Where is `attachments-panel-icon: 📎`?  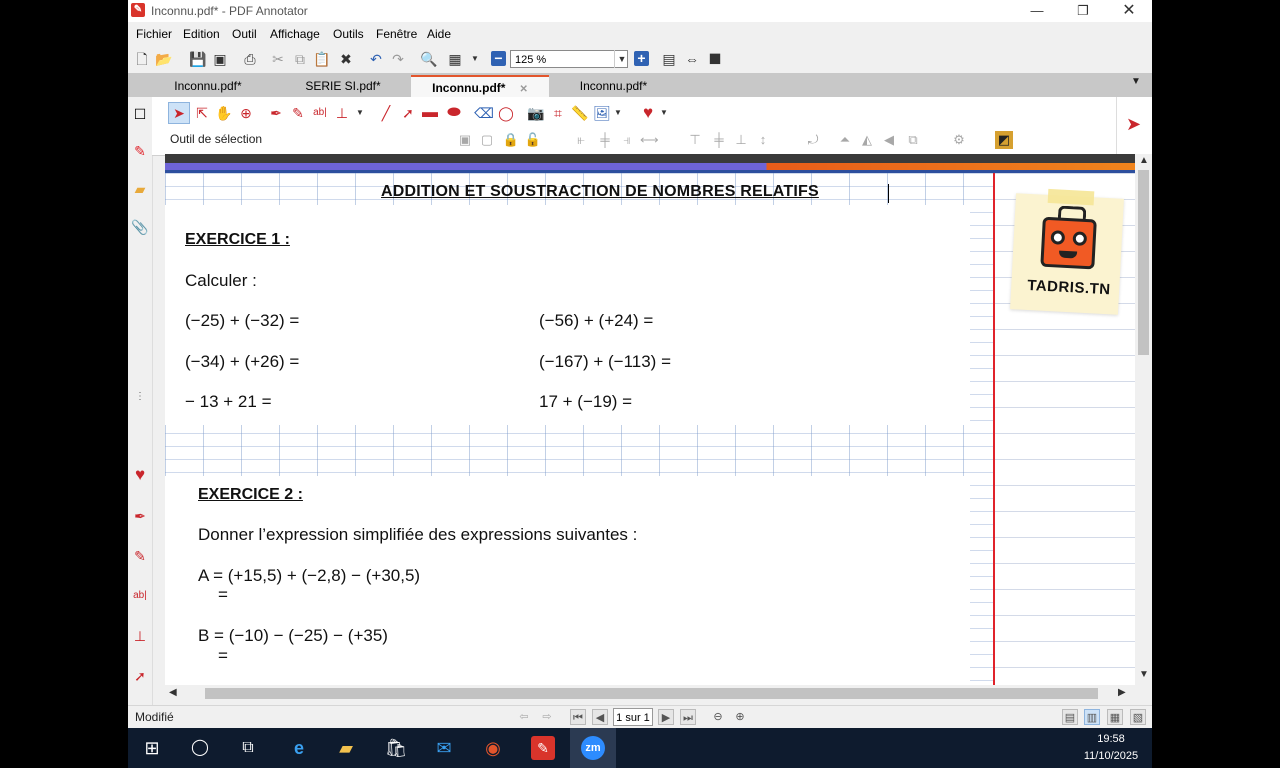 attachments-panel-icon: 📎 is located at coordinates (140, 227).